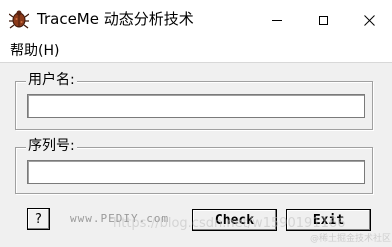 The height and width of the screenshot is (247, 392). I want to click on watermark-sub-text: @稀土掘金技术社区, so click(351, 239).